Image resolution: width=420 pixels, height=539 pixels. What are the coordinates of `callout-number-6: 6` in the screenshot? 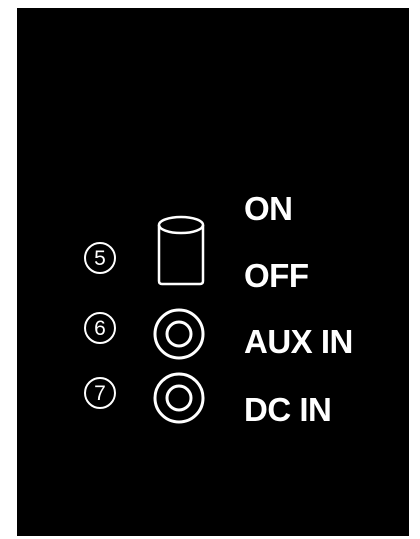 It's located at (100, 328).